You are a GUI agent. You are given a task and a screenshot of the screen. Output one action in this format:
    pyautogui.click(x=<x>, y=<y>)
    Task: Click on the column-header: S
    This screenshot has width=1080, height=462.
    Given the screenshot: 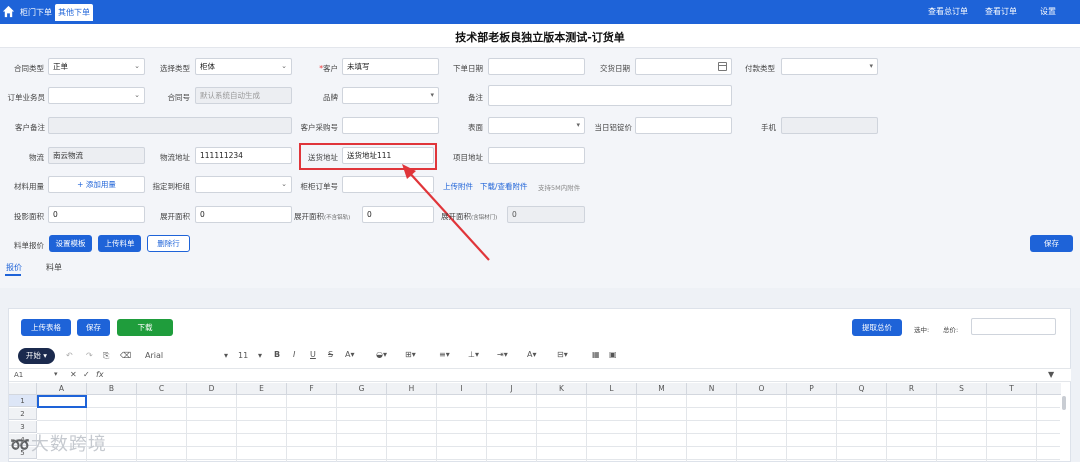 What is the action you would take?
    pyautogui.click(x=962, y=389)
    